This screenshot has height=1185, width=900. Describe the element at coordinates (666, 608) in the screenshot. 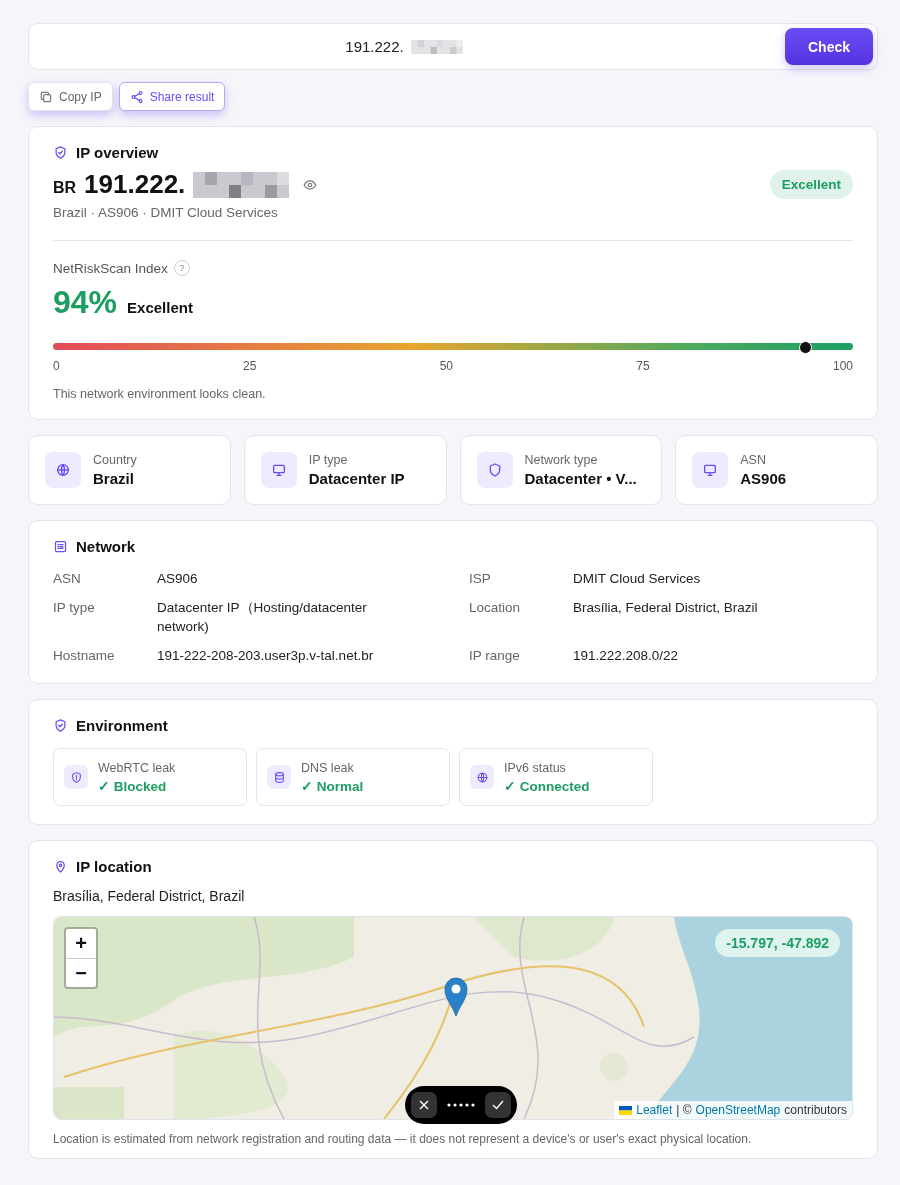

I see `field-value: Brasília, Federal District, Brazil` at that location.